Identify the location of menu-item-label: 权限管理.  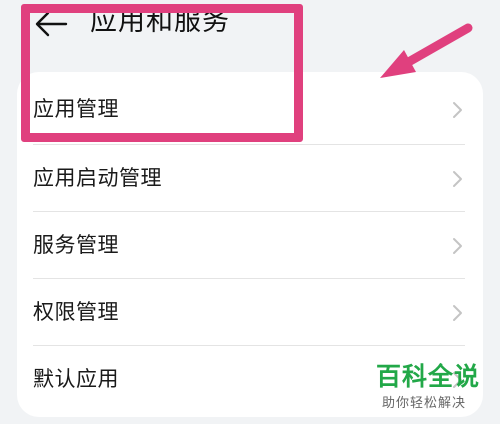
(76, 312).